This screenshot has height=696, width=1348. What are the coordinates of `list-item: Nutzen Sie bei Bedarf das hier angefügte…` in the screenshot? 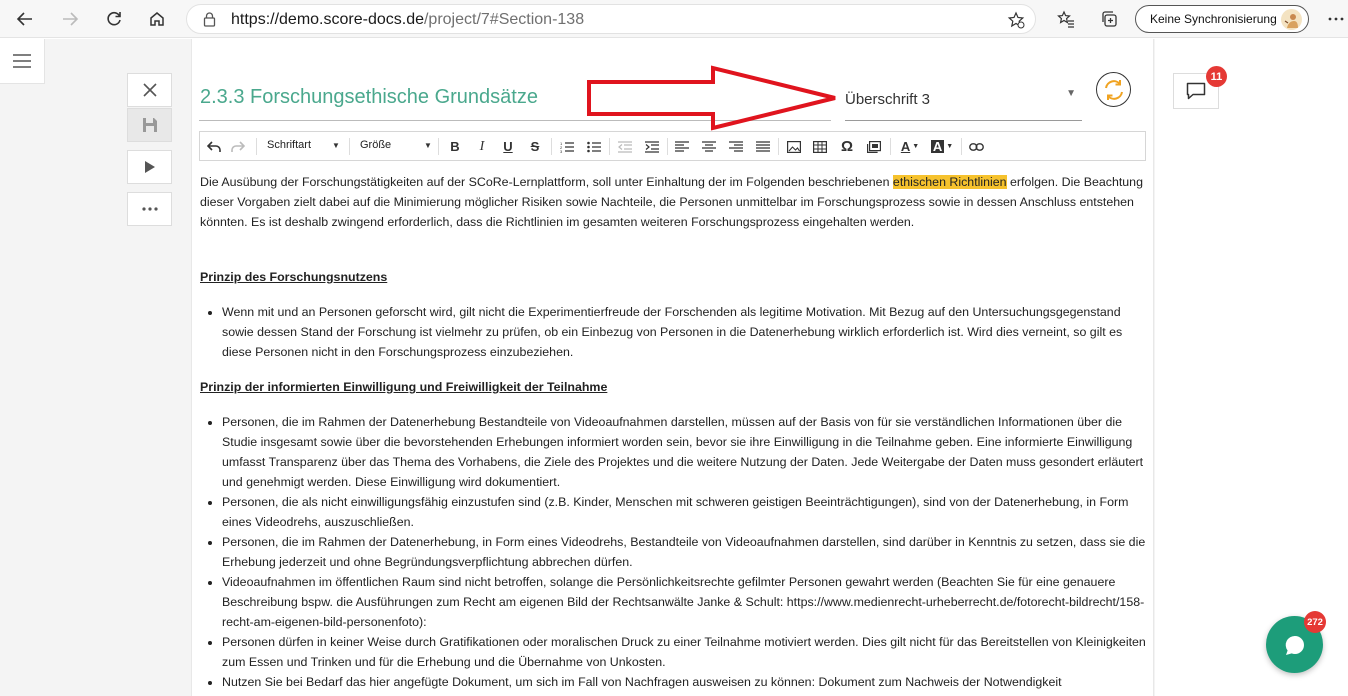 It's located at (684, 682).